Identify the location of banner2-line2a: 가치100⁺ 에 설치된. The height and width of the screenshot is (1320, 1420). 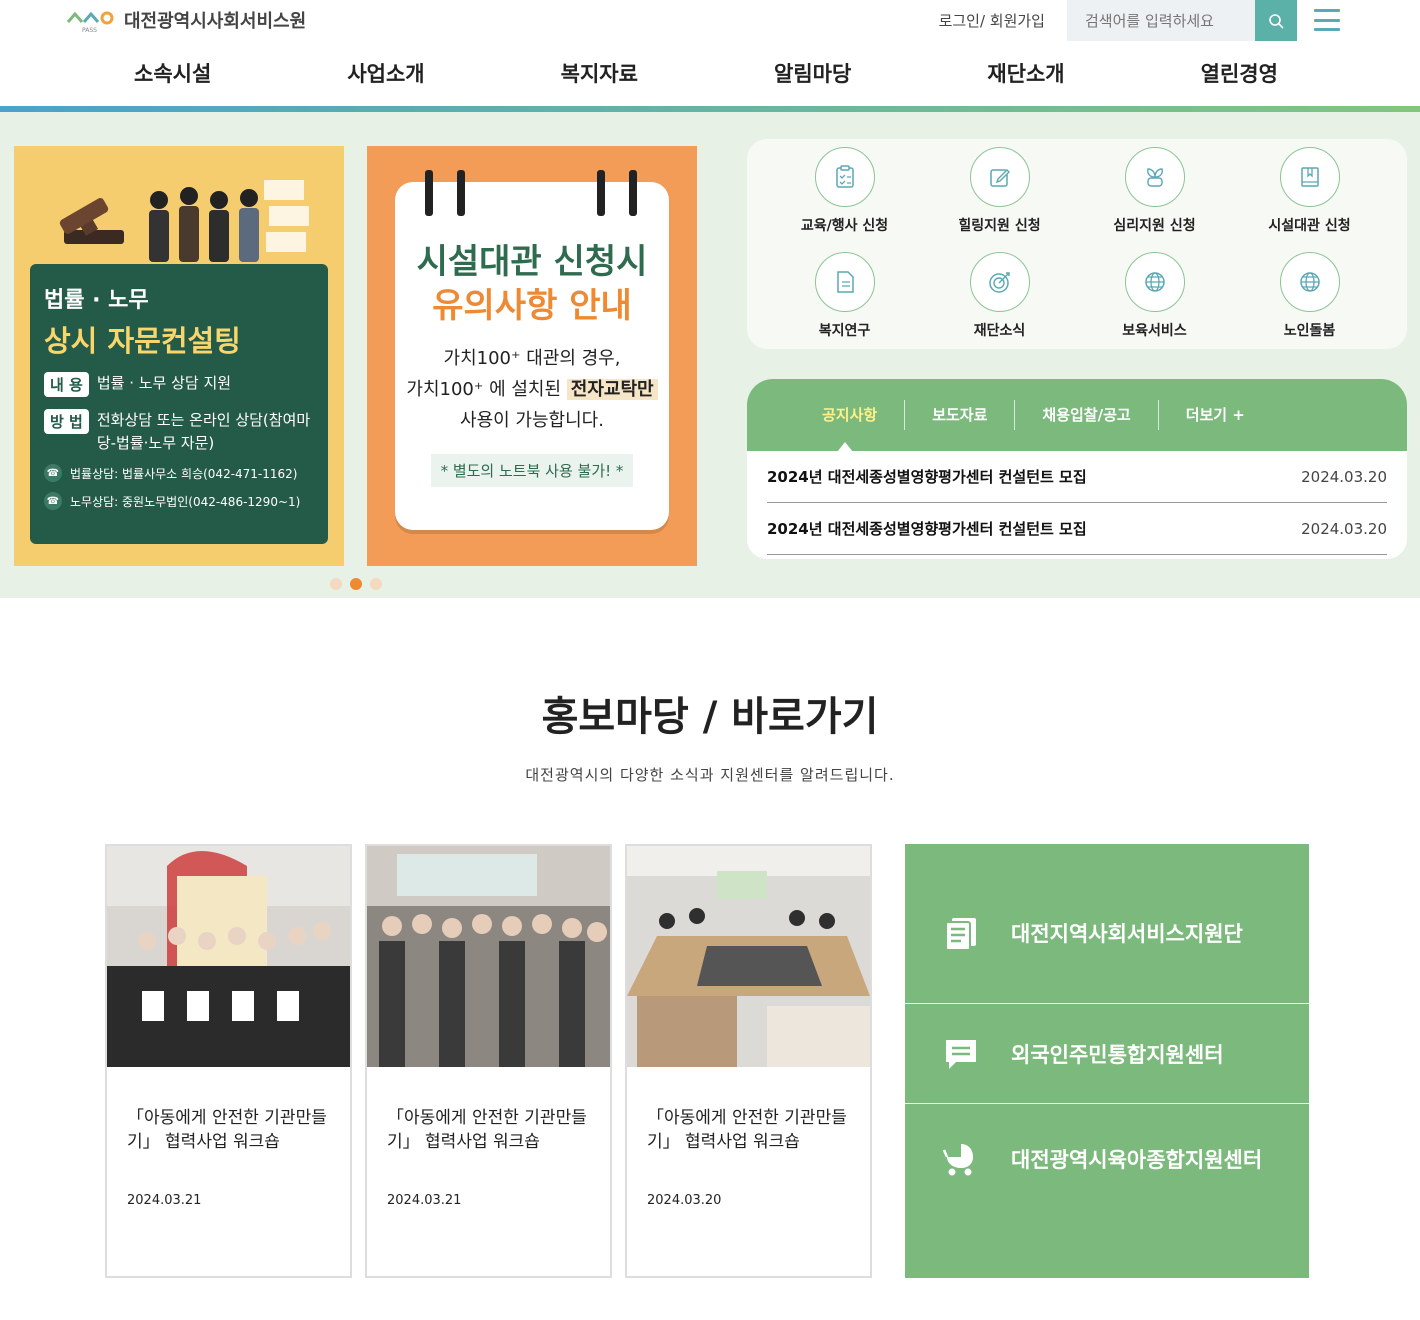
(484, 389).